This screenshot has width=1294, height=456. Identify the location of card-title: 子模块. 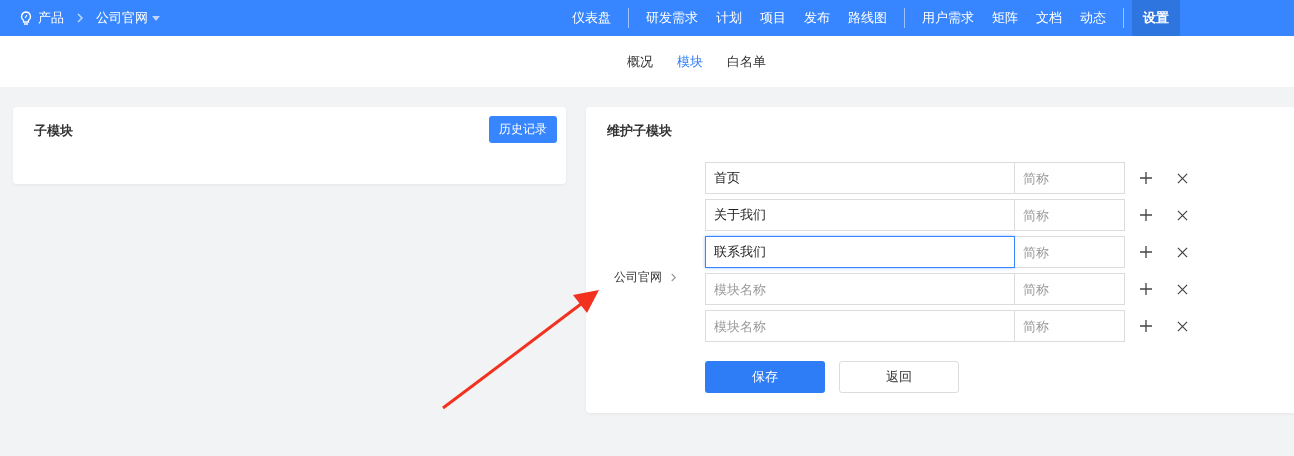
(53, 131).